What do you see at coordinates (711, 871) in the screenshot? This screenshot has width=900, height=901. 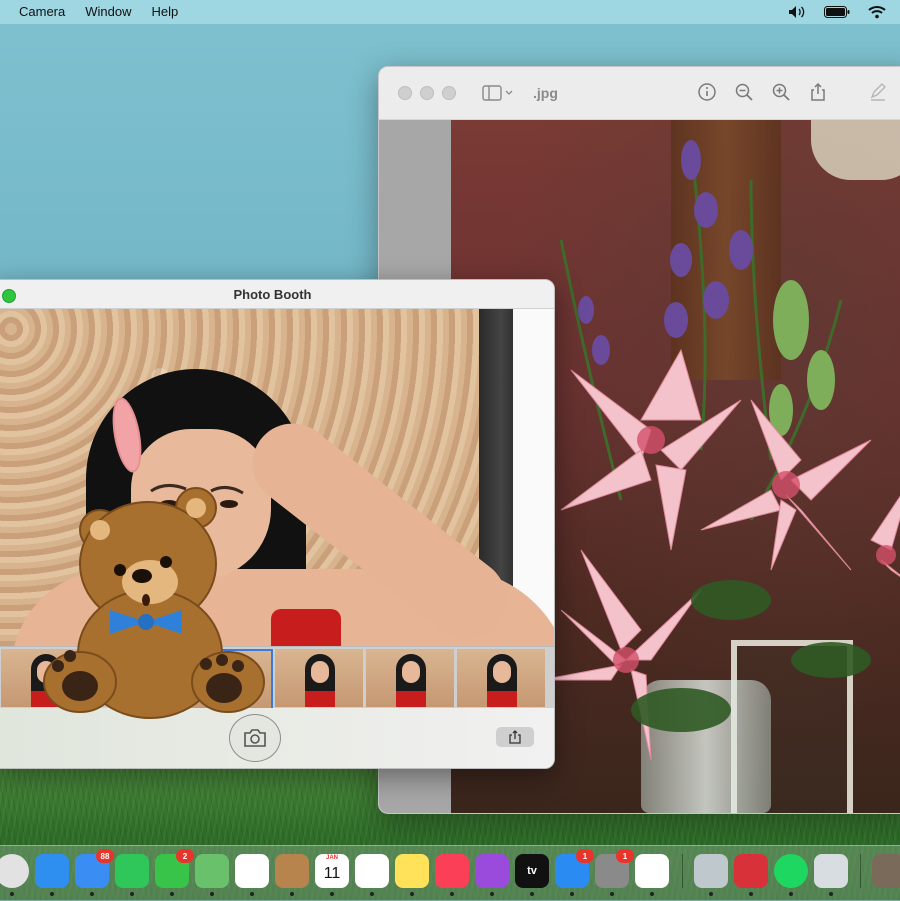 I see `quicktime-icon` at bounding box center [711, 871].